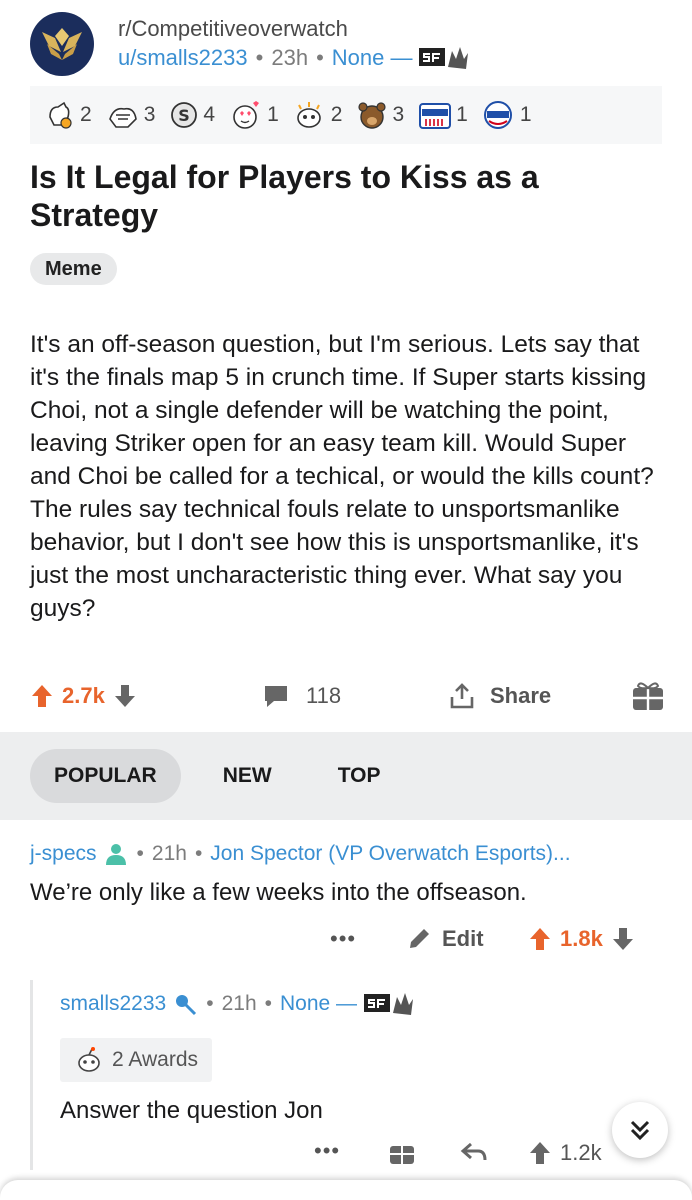  Describe the element at coordinates (155, 1059) in the screenshot. I see `awards-count-label: 2 Awards` at that location.